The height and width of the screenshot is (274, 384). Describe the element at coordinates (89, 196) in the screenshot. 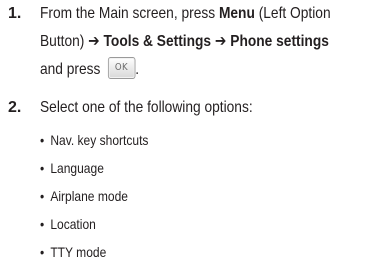

I see `option-label: Airplane mode` at that location.